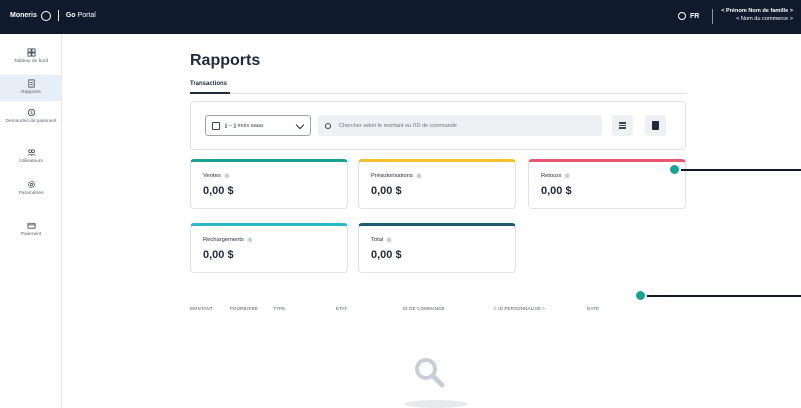 This screenshot has width=801, height=408. I want to click on report-icon, so click(31, 83).